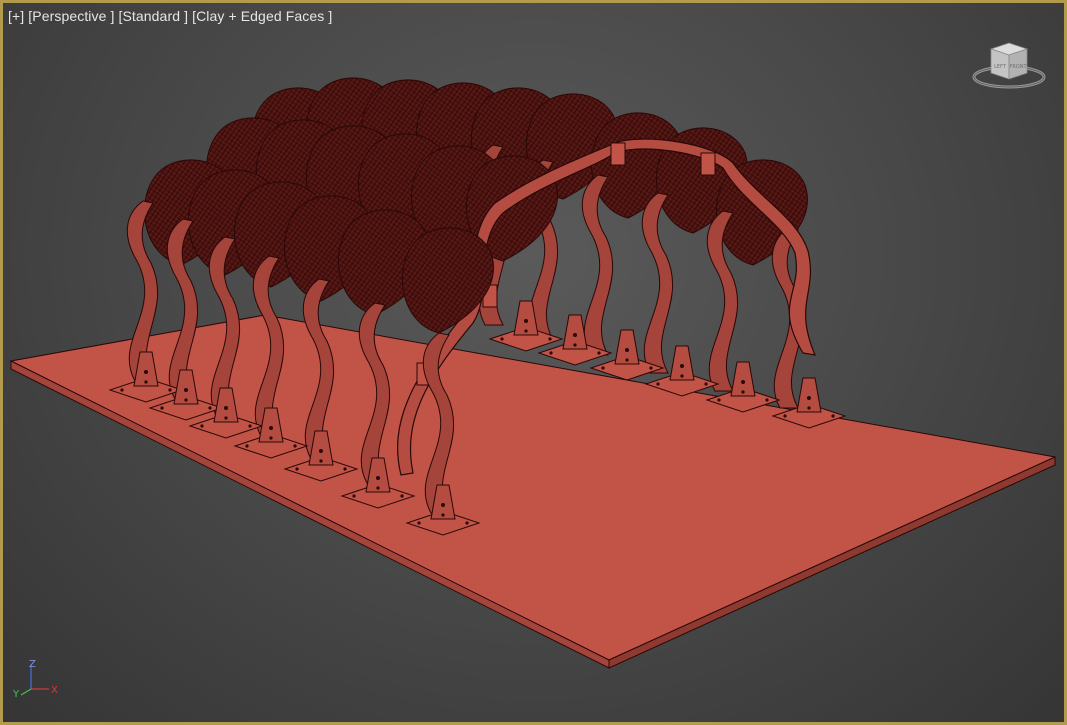 Image resolution: width=1067 pixels, height=725 pixels. I want to click on viewport-shading-standard-menu: [Standard ], so click(153, 16).